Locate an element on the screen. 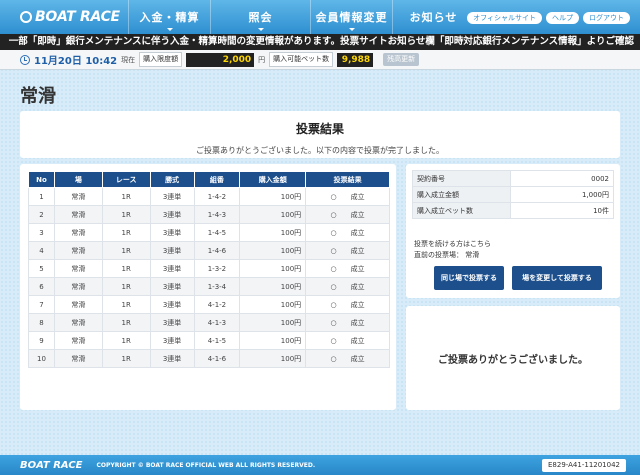  menu-deposit-label: 入金・精算 is located at coordinates (169, 17).